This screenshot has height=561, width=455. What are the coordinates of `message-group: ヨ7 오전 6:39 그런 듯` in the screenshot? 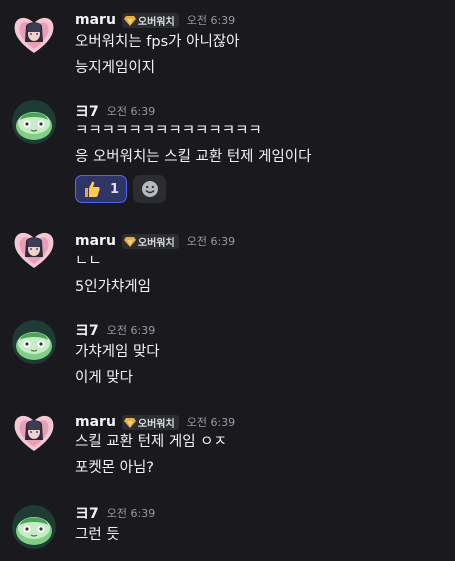 It's located at (227, 528).